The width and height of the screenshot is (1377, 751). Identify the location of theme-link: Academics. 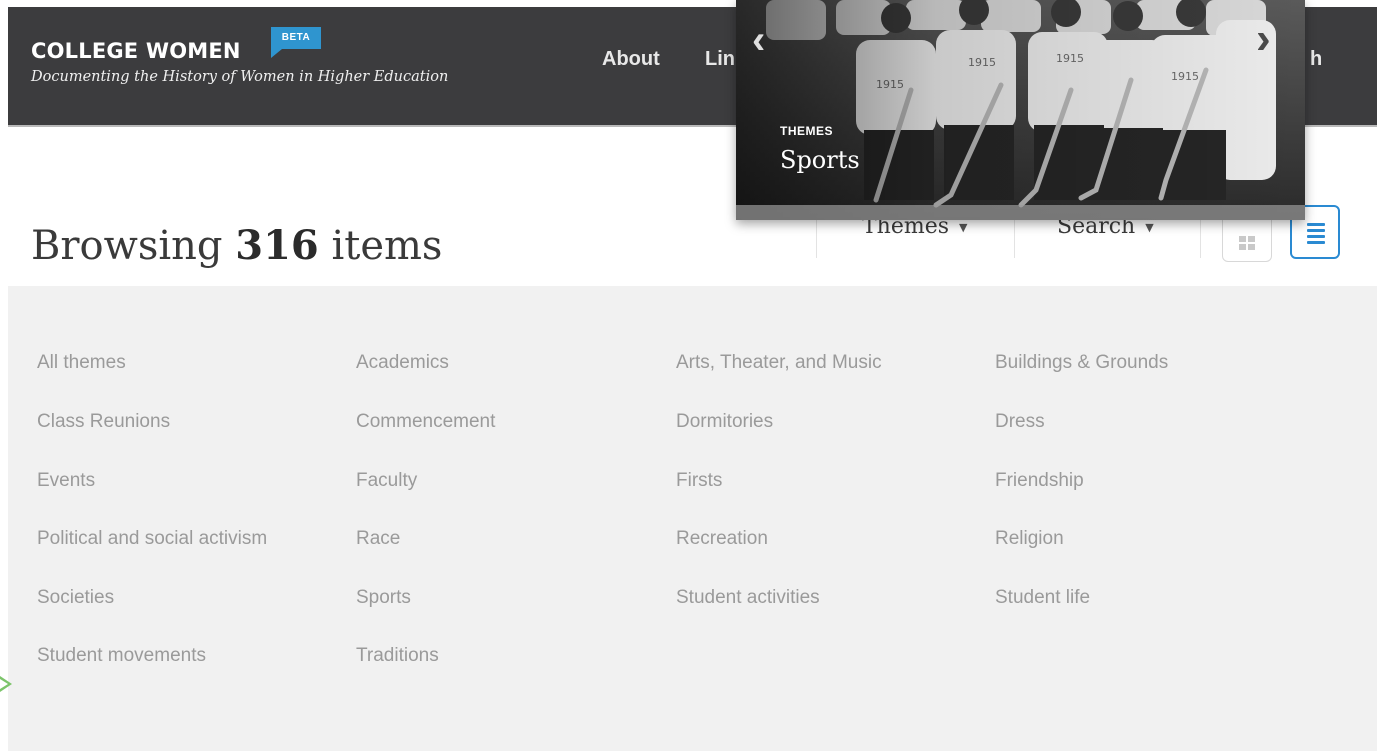
(402, 363).